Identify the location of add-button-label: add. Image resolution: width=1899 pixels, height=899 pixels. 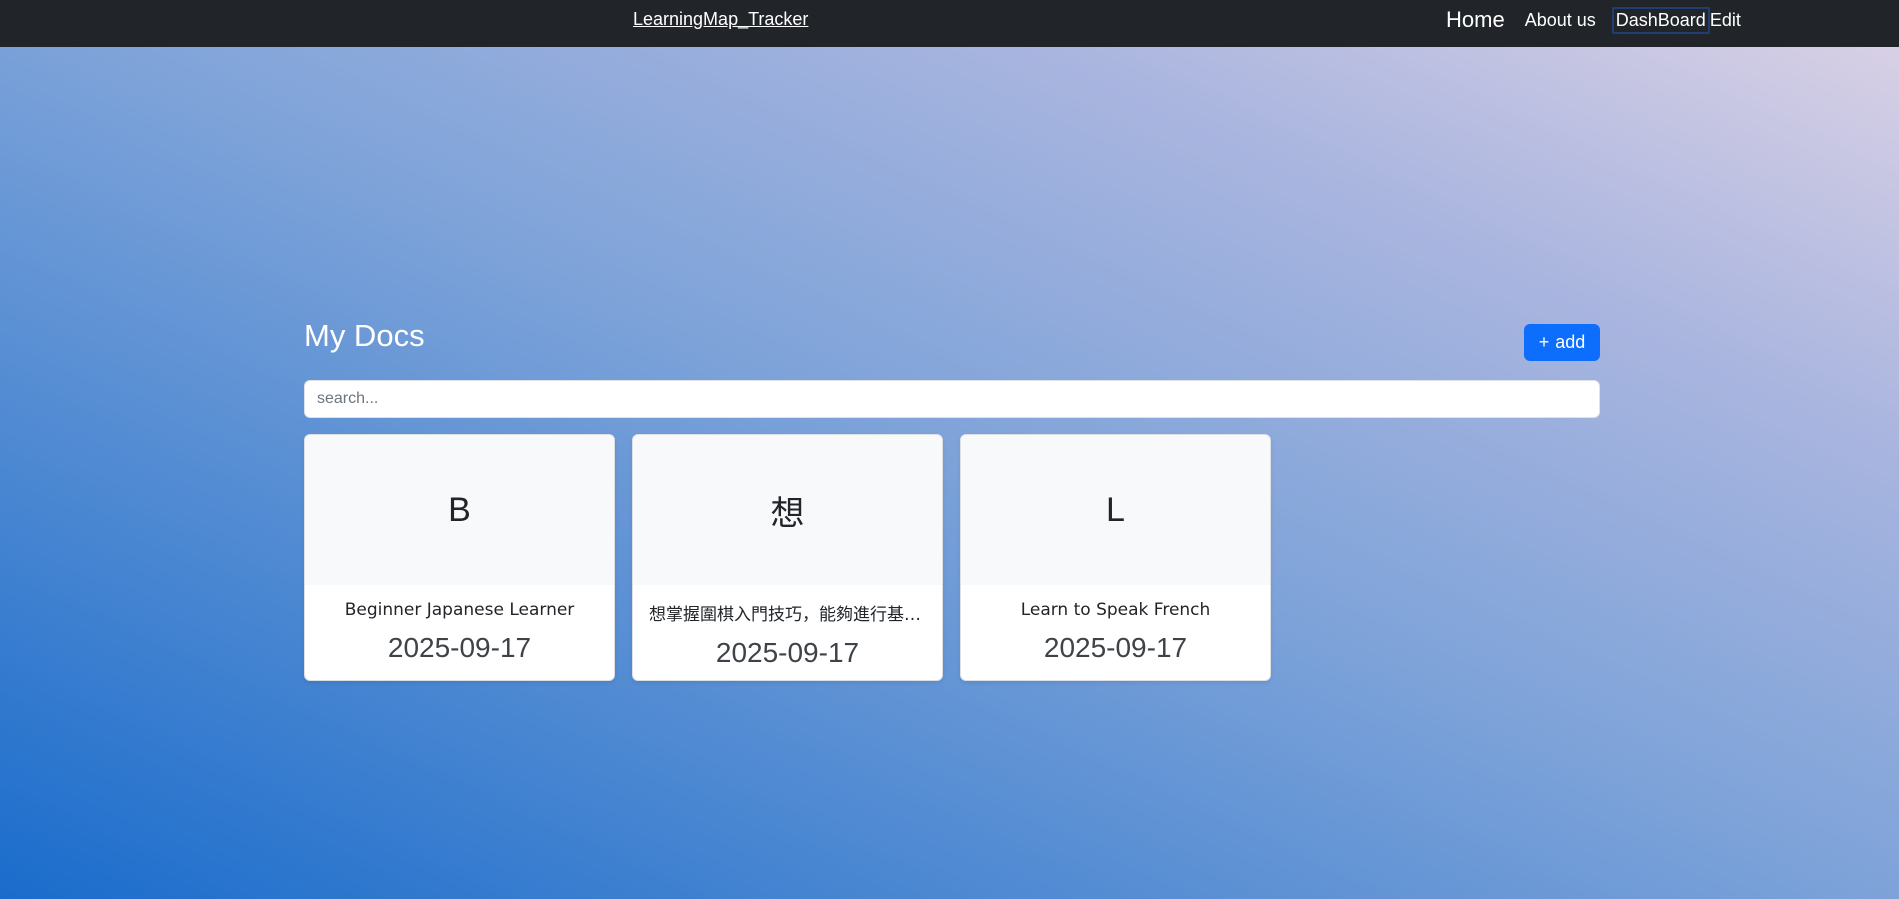
(1570, 342).